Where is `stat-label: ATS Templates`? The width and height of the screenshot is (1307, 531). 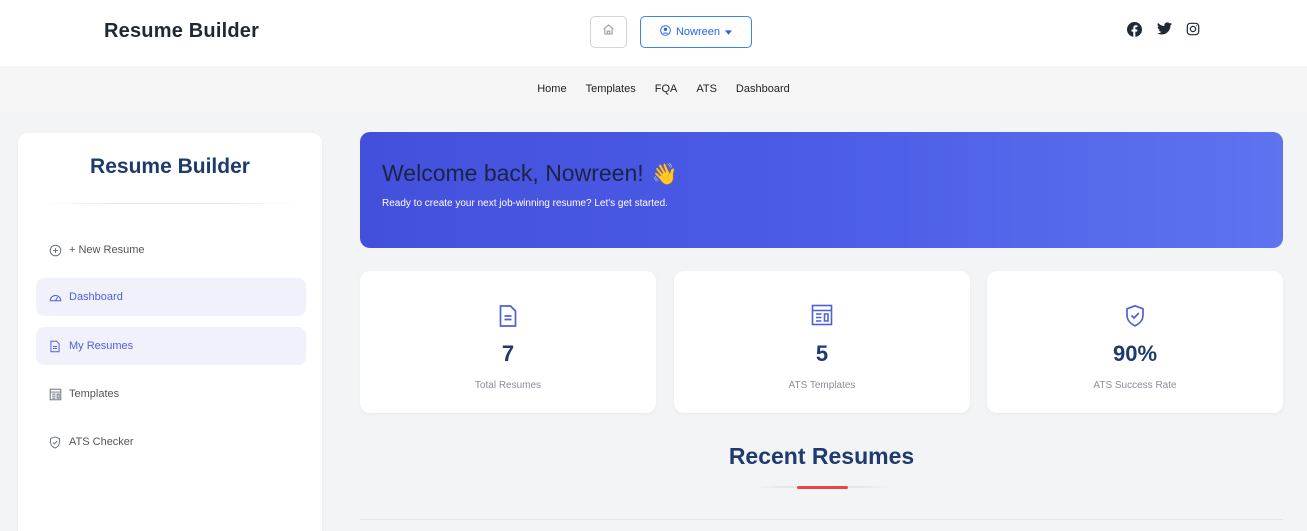 stat-label: ATS Templates is located at coordinates (822, 385).